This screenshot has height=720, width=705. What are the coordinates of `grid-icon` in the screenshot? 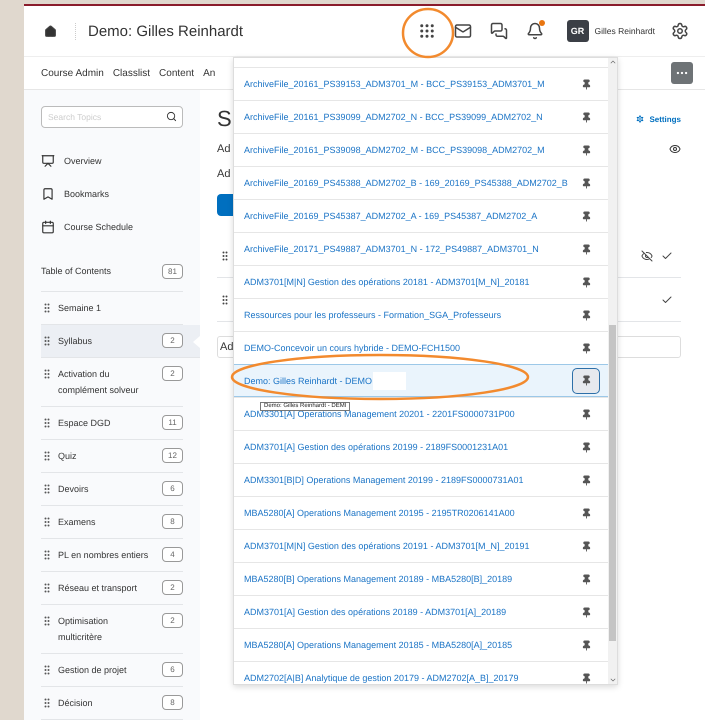 It's located at (427, 31).